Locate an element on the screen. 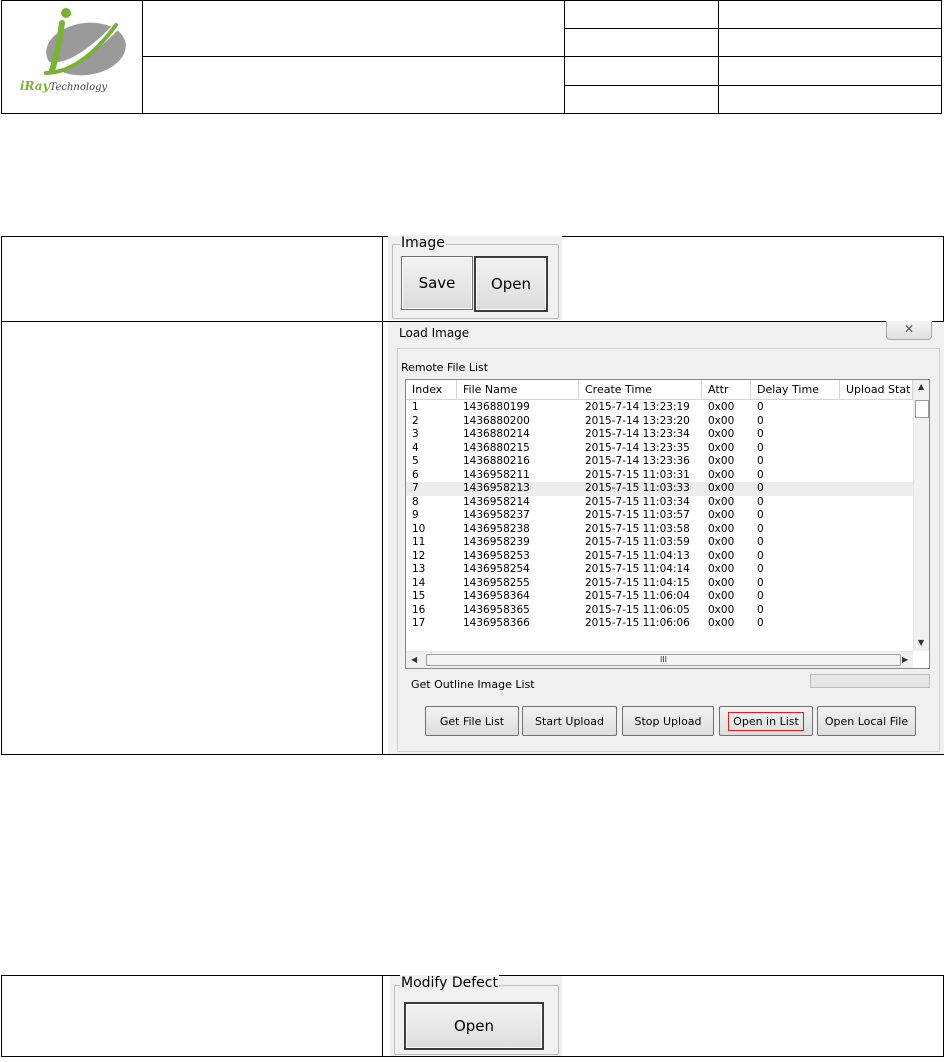 This screenshot has height=1062, width=947. cell-file-name: 1436880200 is located at coordinates (496, 420).